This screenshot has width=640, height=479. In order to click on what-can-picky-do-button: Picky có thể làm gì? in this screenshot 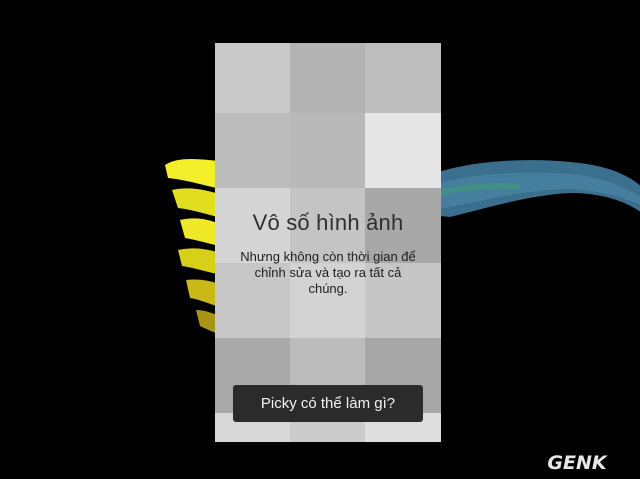, I will do `click(328, 403)`.